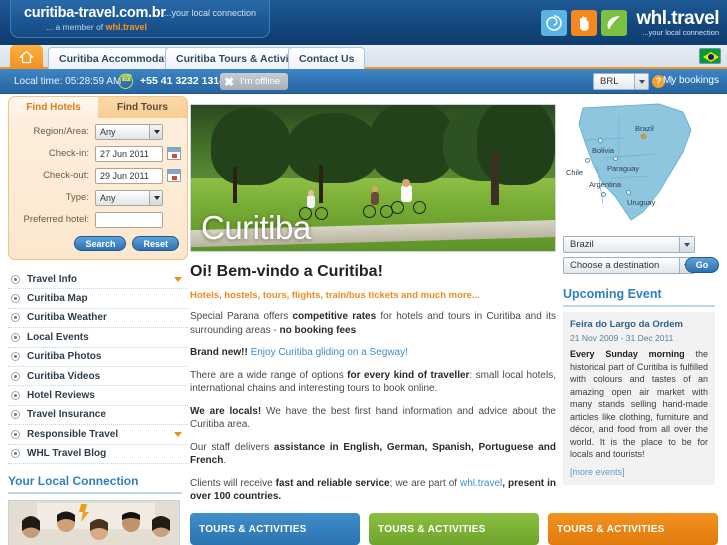 The height and width of the screenshot is (545, 727). Describe the element at coordinates (614, 23) in the screenshot. I see `leaf-icon` at that location.